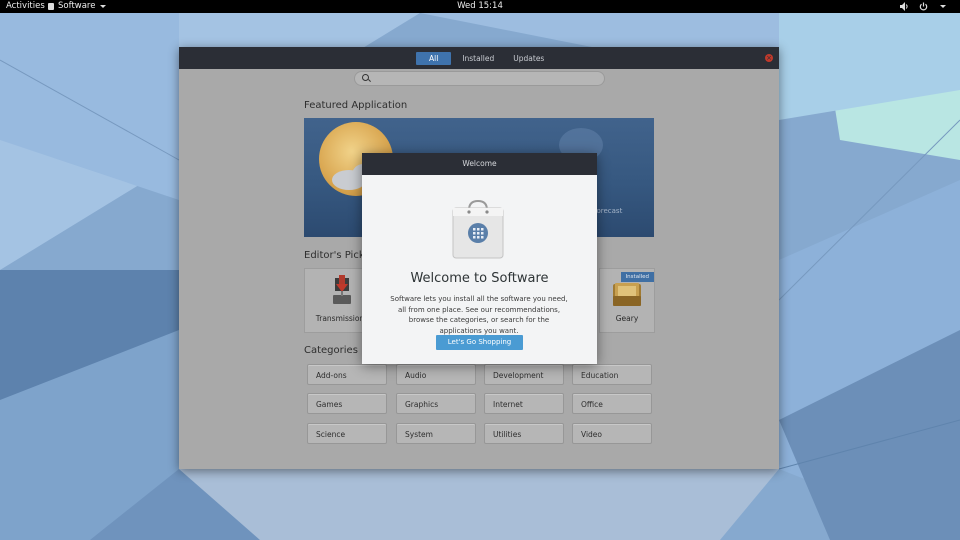  What do you see at coordinates (524, 433) in the screenshot?
I see `category-button: Utilities` at bounding box center [524, 433].